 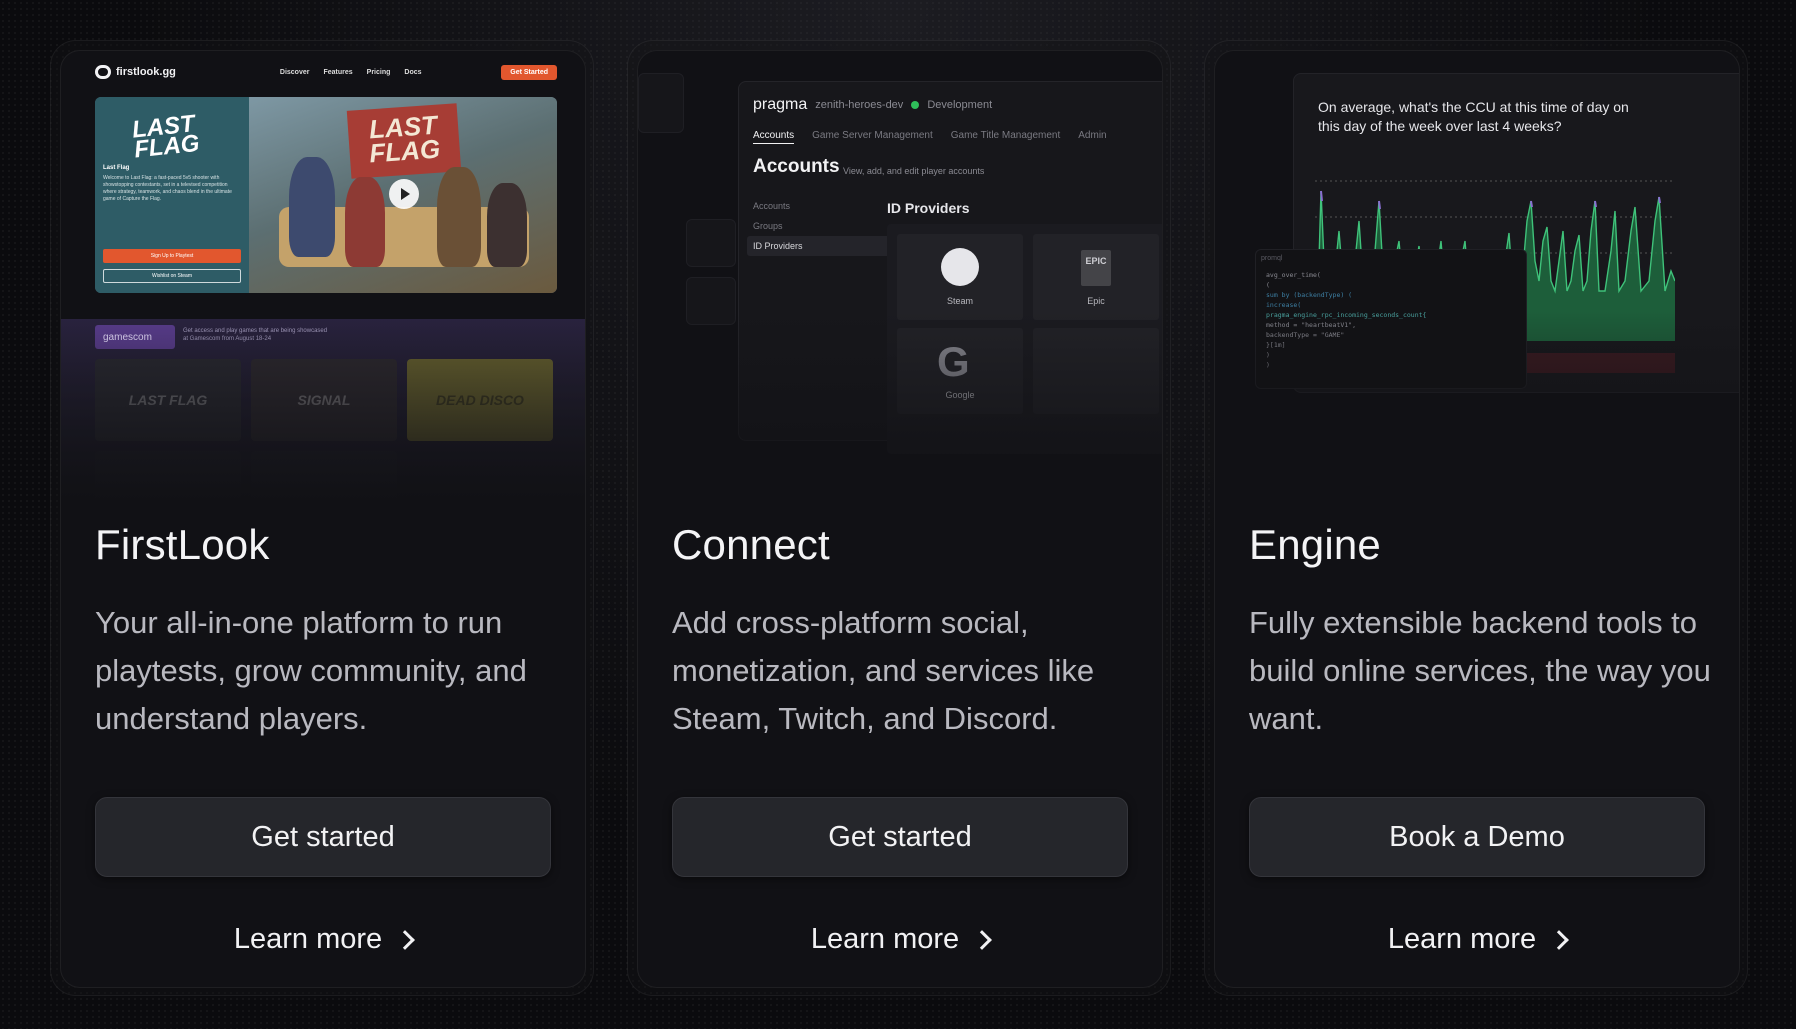 What do you see at coordinates (324, 400) in the screenshot?
I see `game-tile: SIGNAL` at bounding box center [324, 400].